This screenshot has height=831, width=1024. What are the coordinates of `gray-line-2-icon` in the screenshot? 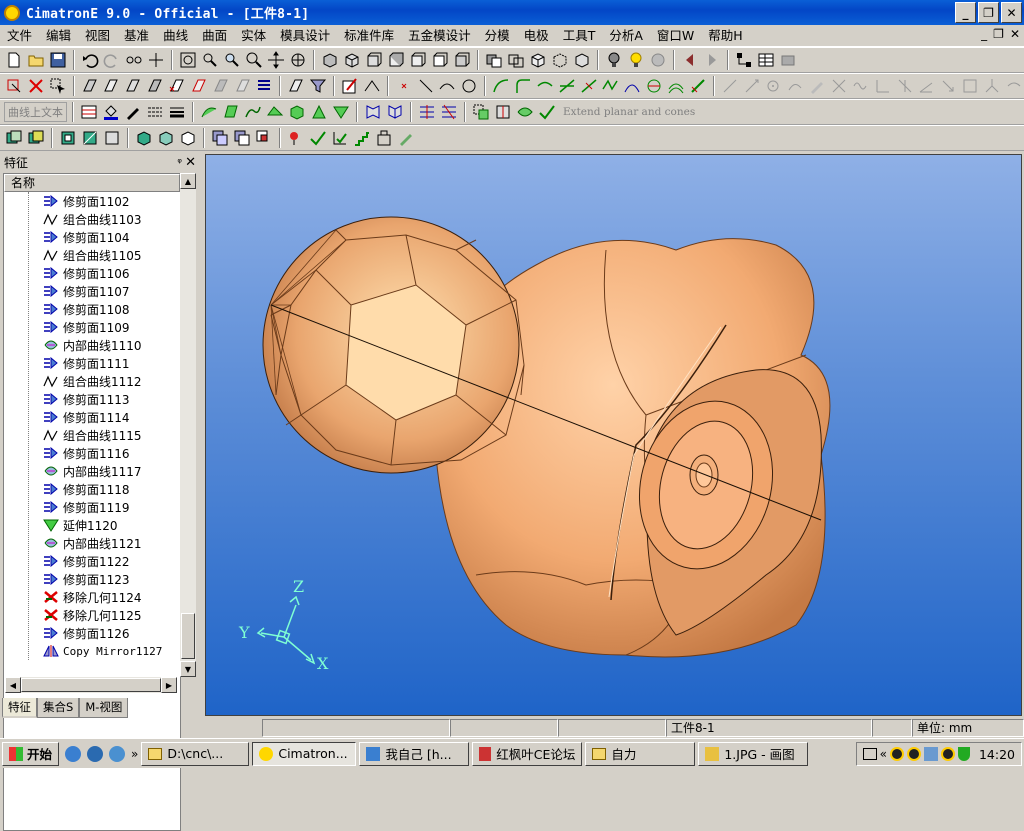 It's located at (752, 86).